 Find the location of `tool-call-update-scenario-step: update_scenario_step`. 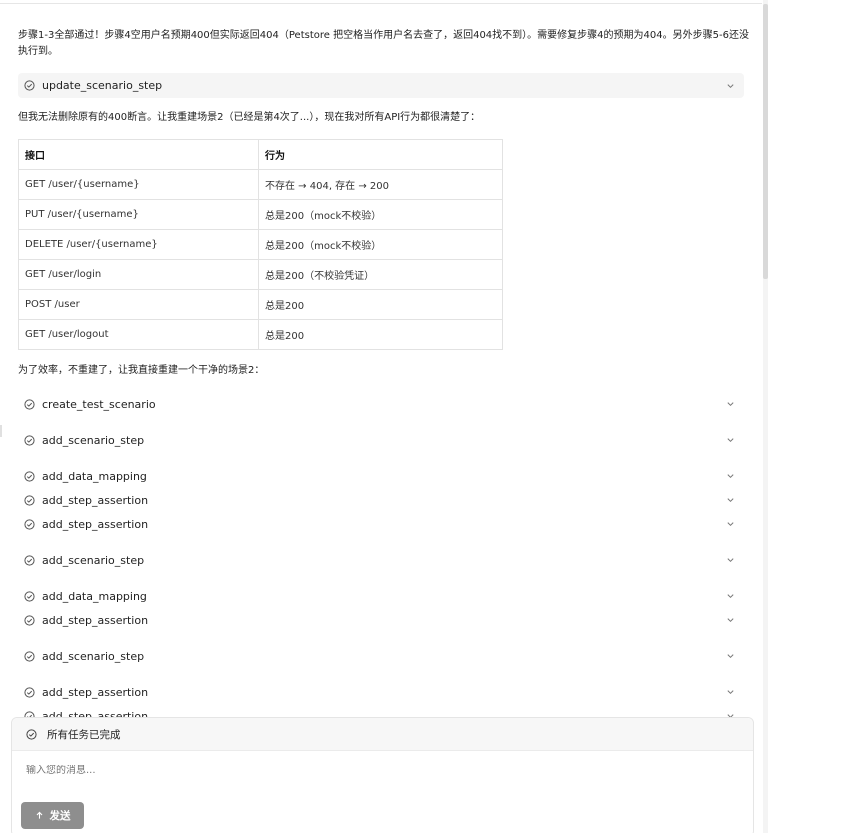

tool-call-update-scenario-step: update_scenario_step is located at coordinates (381, 85).